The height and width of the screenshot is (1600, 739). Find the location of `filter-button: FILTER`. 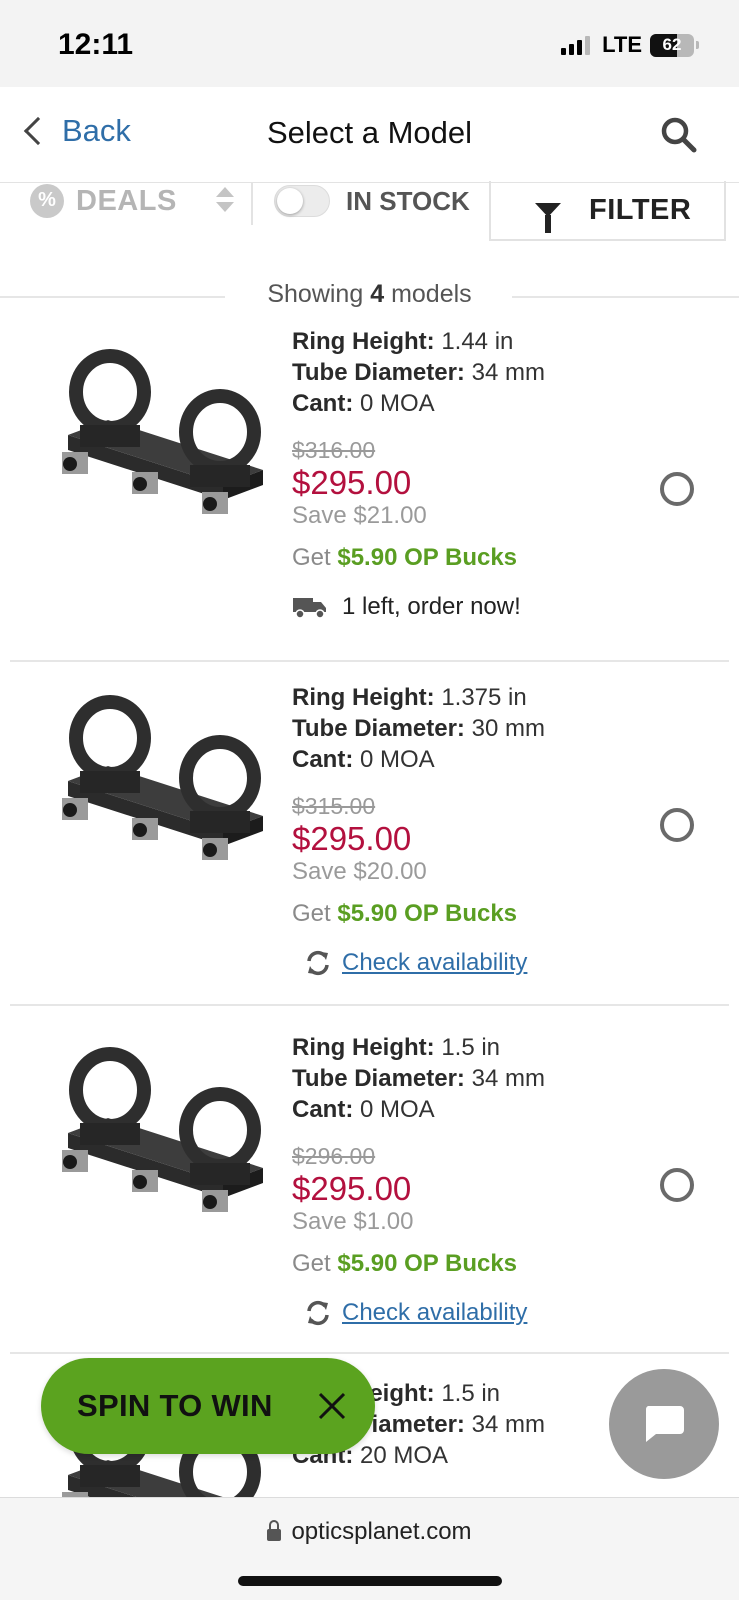

filter-button: FILTER is located at coordinates (607, 211).